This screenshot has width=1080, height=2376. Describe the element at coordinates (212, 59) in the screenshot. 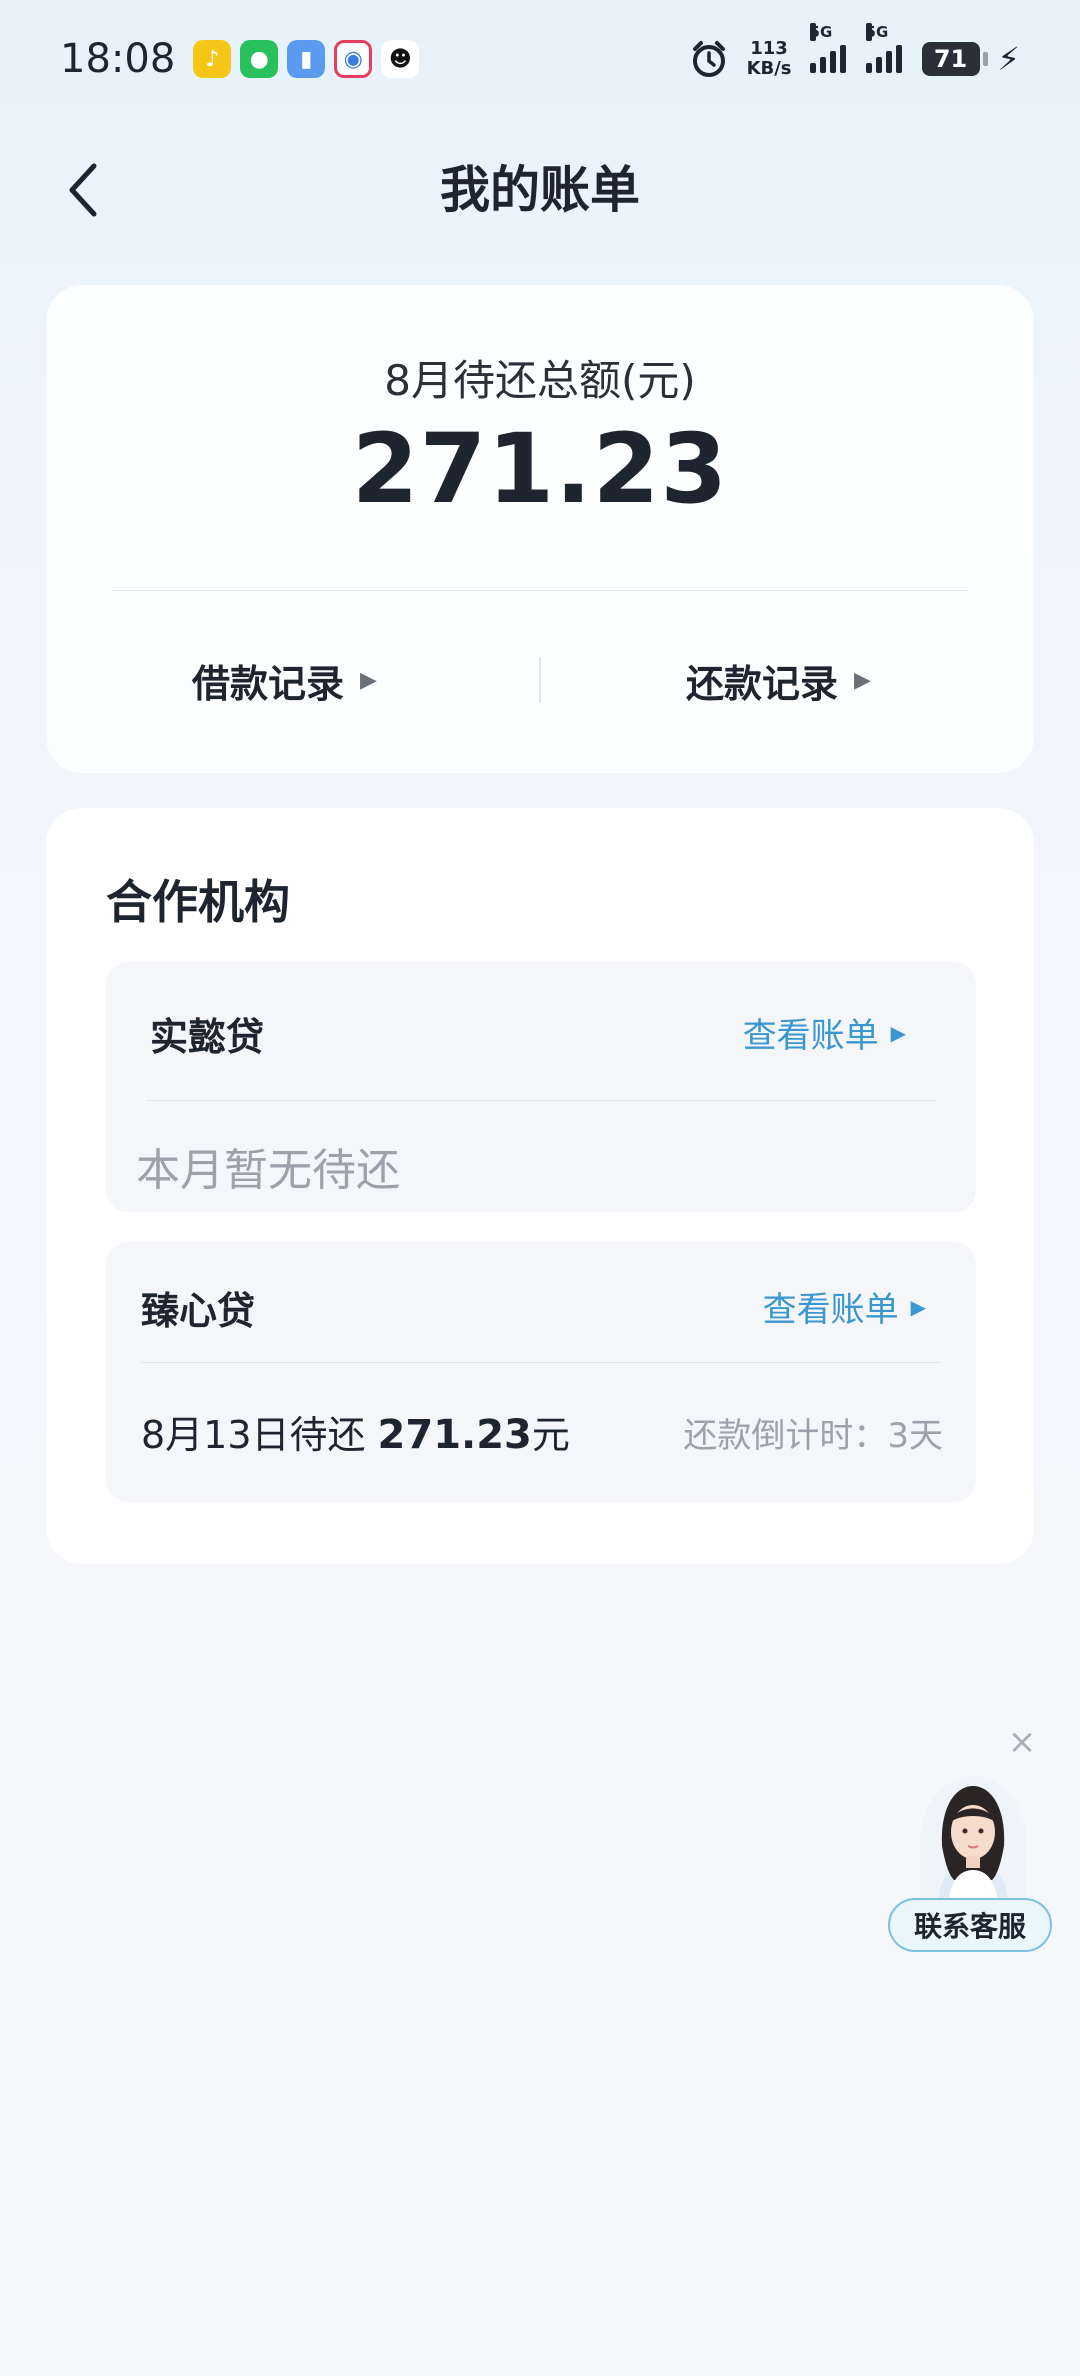

I see `music-app-icon: ♪` at that location.